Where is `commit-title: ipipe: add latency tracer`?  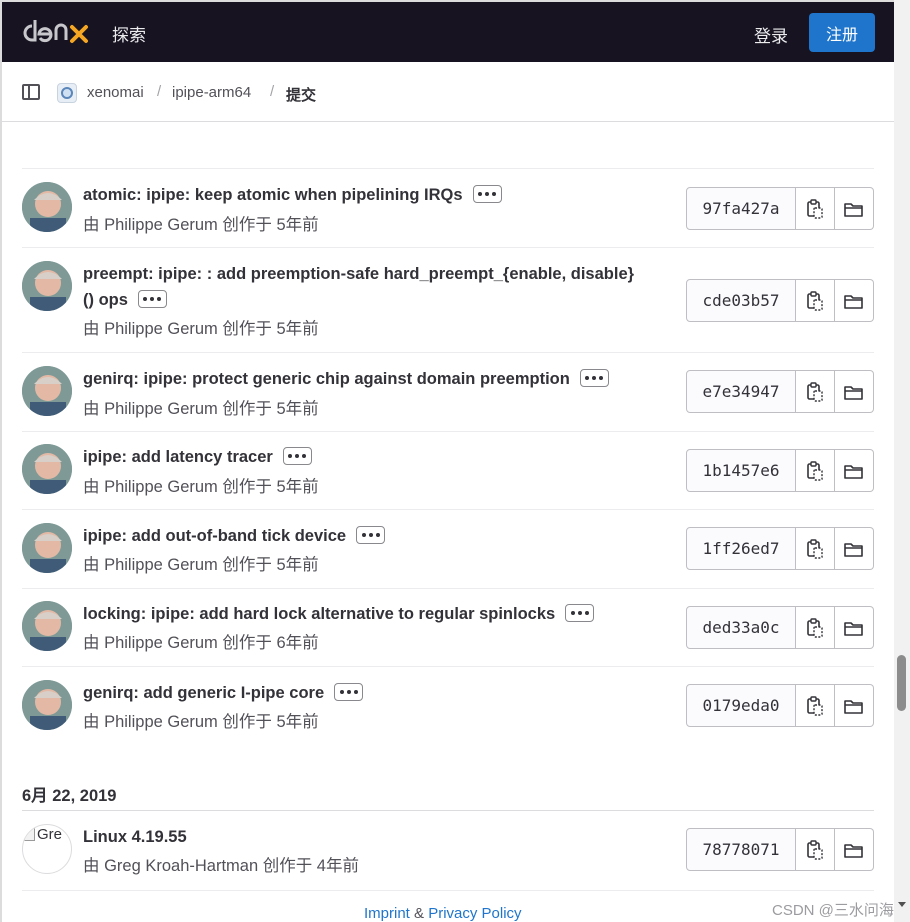
commit-title: ipipe: add latency tracer is located at coordinates (363, 457).